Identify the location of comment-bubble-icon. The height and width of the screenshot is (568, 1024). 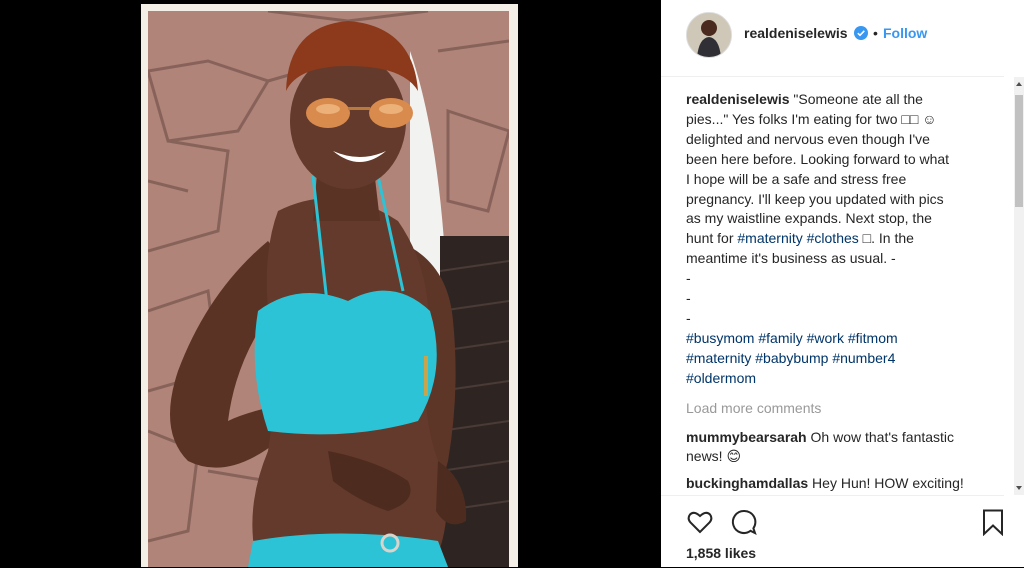
(744, 522).